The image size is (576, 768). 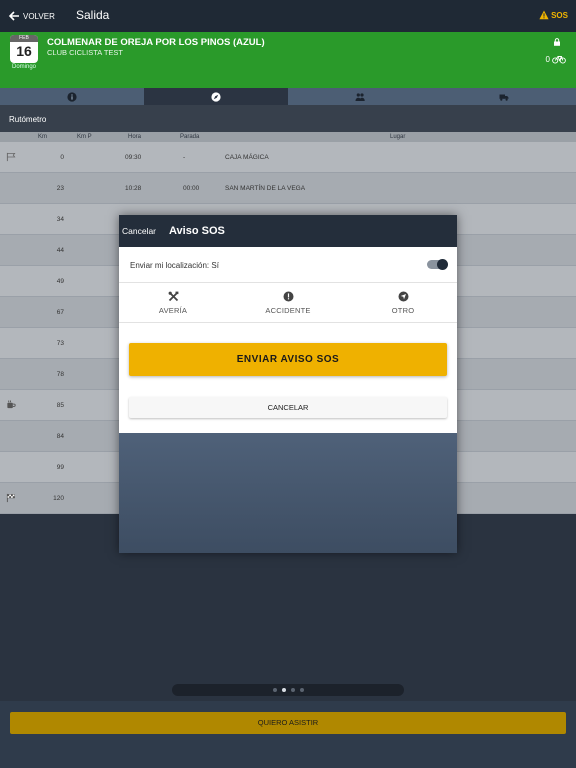 What do you see at coordinates (11, 157) in the screenshot?
I see `start-flag-icon` at bounding box center [11, 157].